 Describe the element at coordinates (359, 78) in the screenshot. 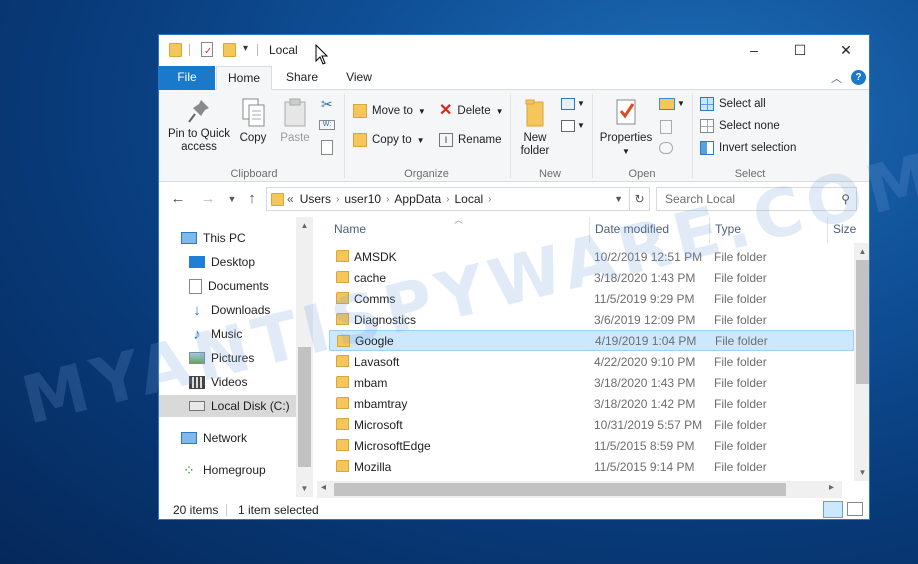

I see `tab-view: View` at that location.